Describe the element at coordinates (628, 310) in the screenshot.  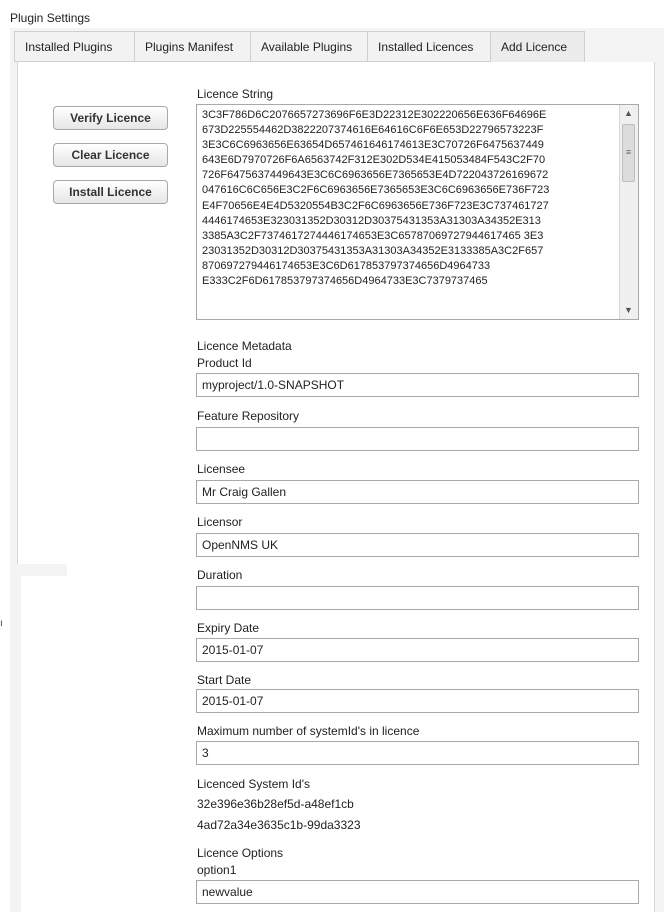
I see `triangle-down-icon: ▼` at that location.